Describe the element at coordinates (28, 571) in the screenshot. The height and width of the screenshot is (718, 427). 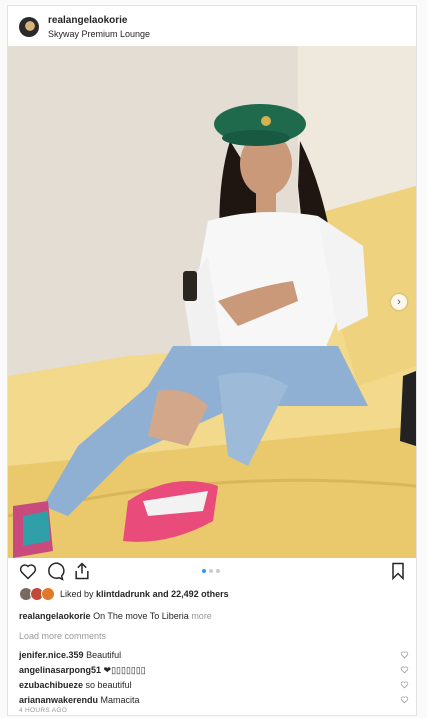
I see `heart-icon` at that location.